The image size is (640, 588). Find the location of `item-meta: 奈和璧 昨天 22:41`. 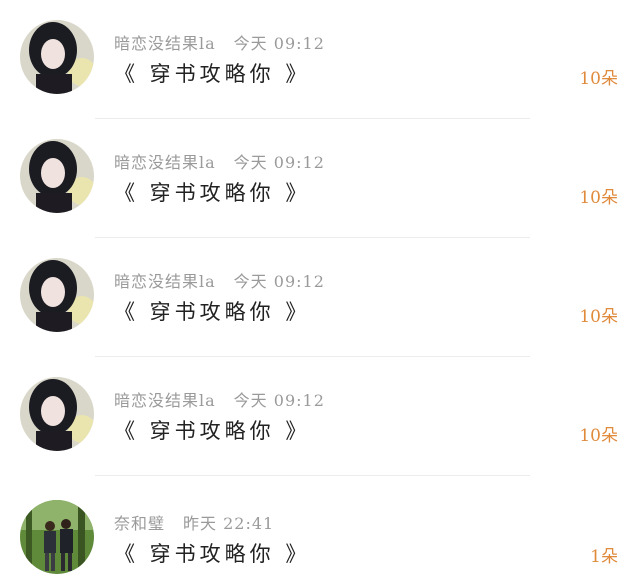

item-meta: 奈和璧 昨天 22:41 is located at coordinates (194, 522).